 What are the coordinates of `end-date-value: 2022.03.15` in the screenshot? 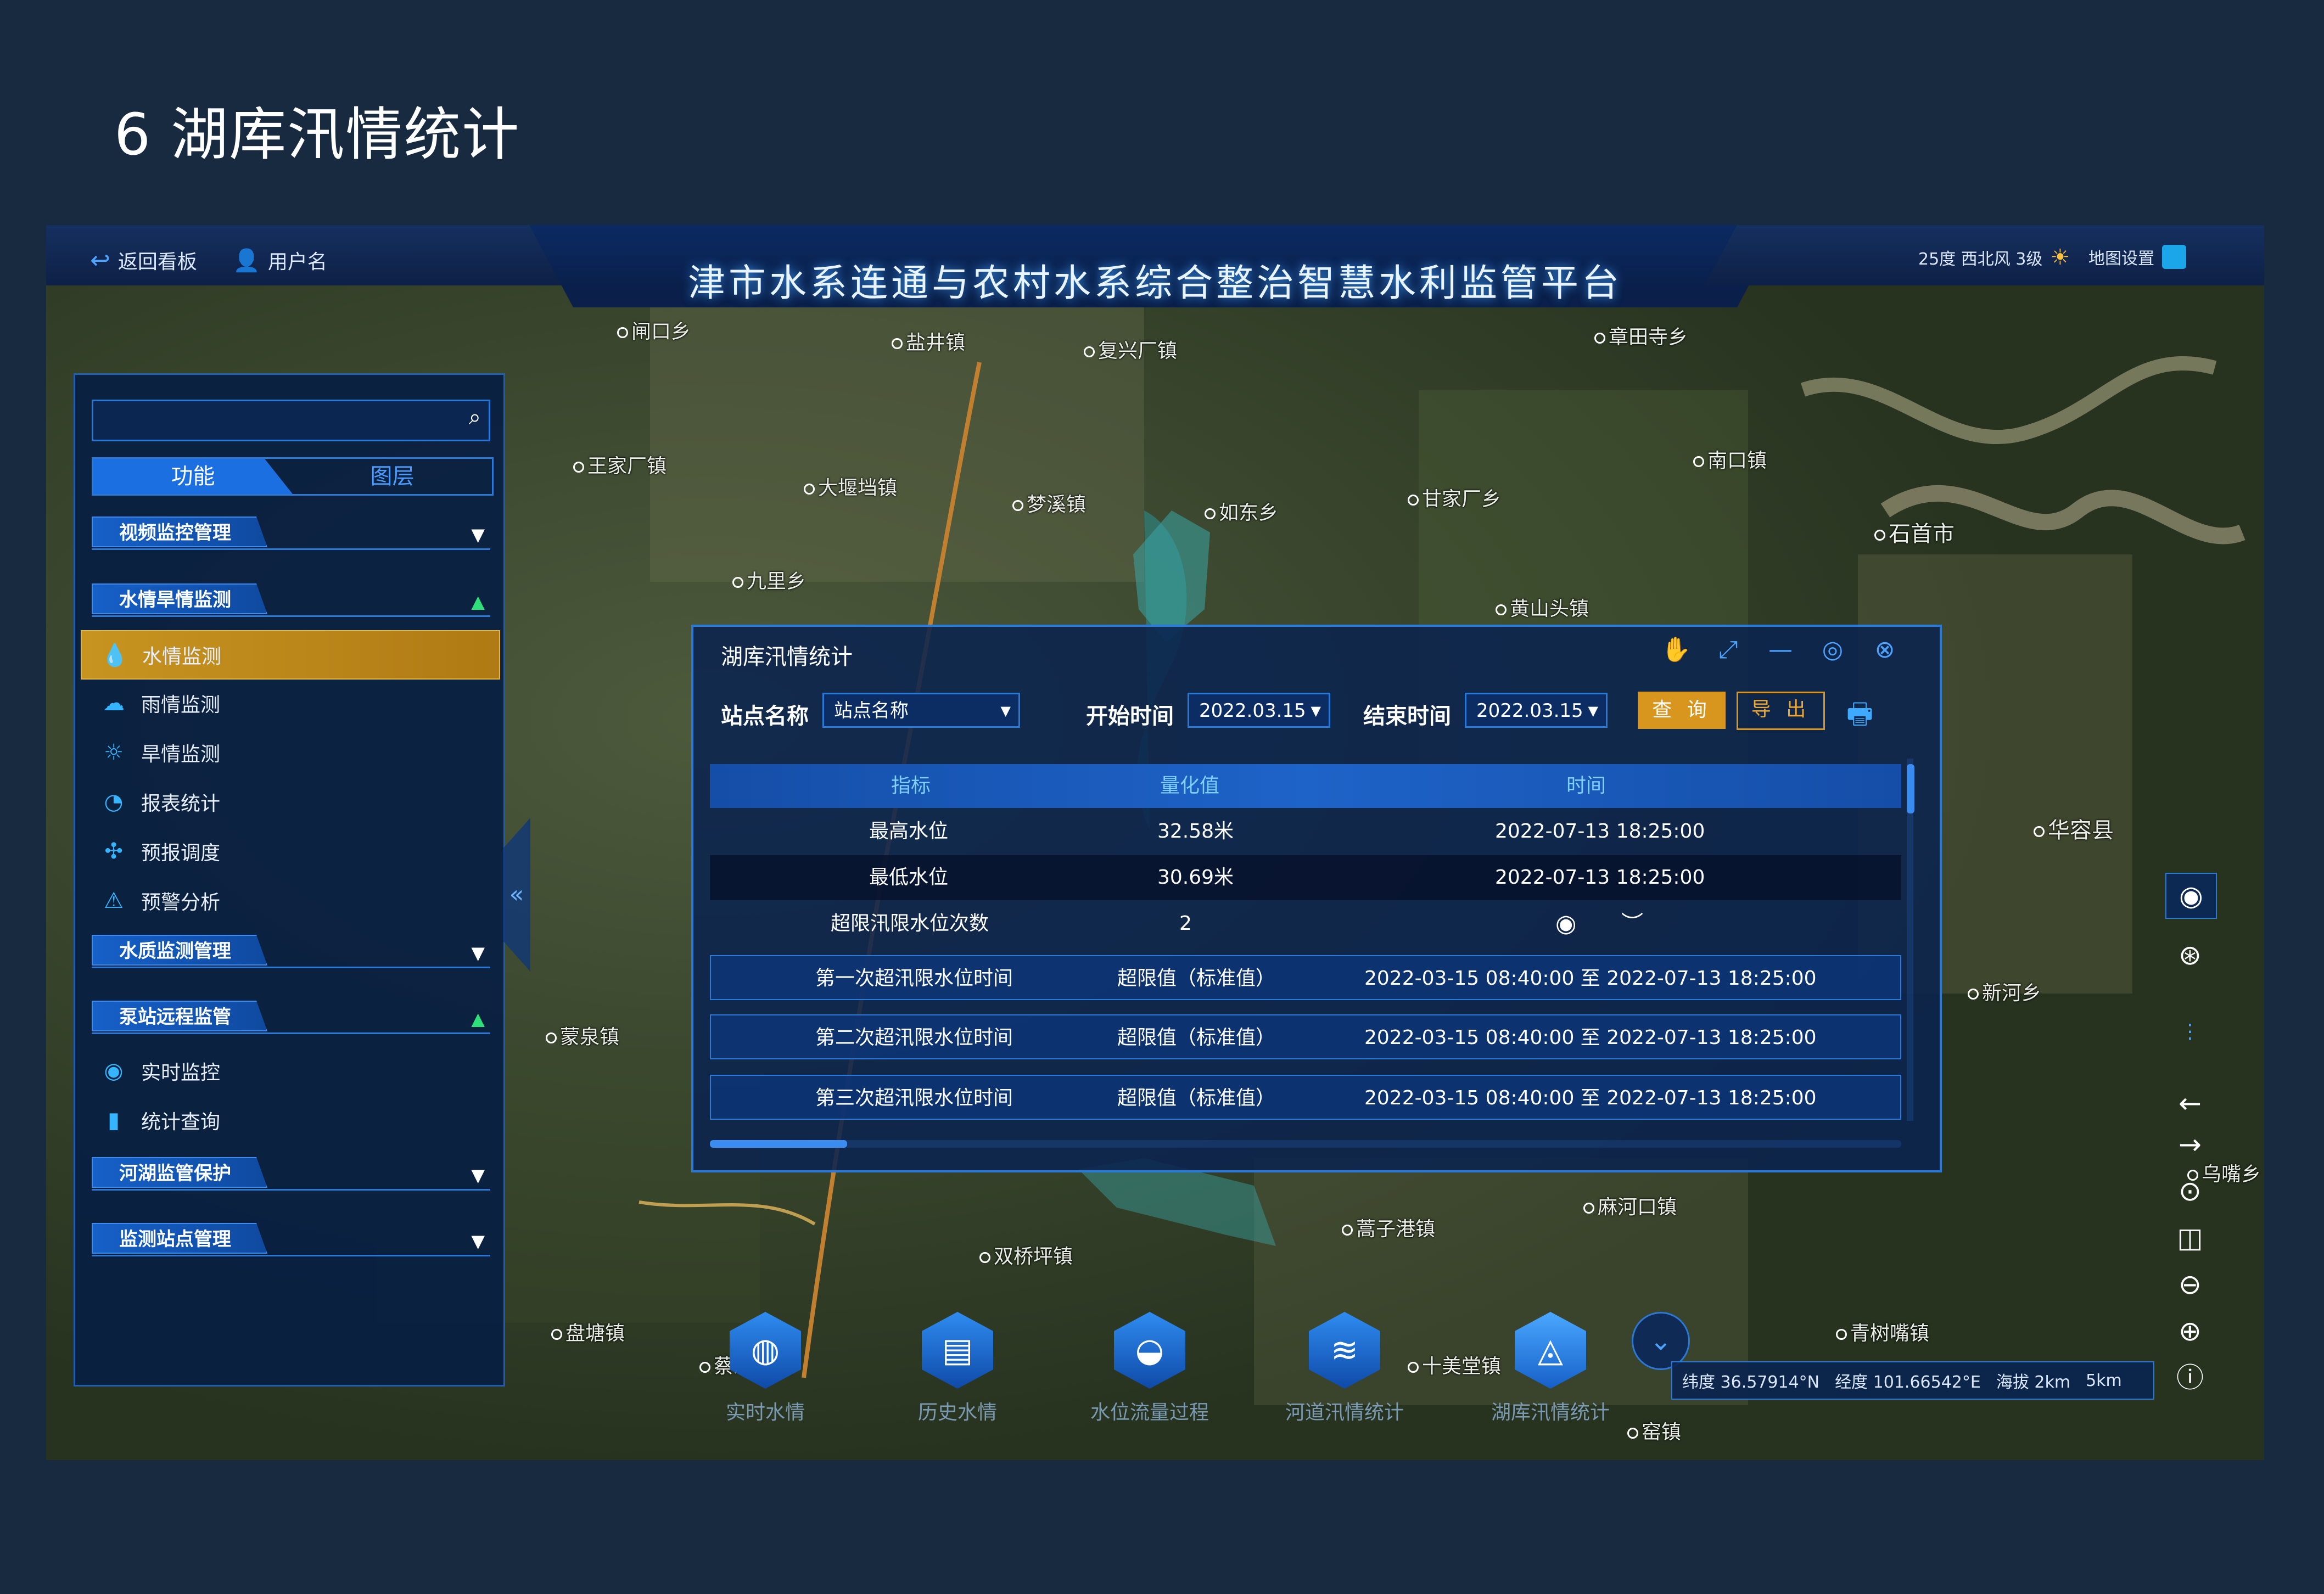 It's located at (1530, 711).